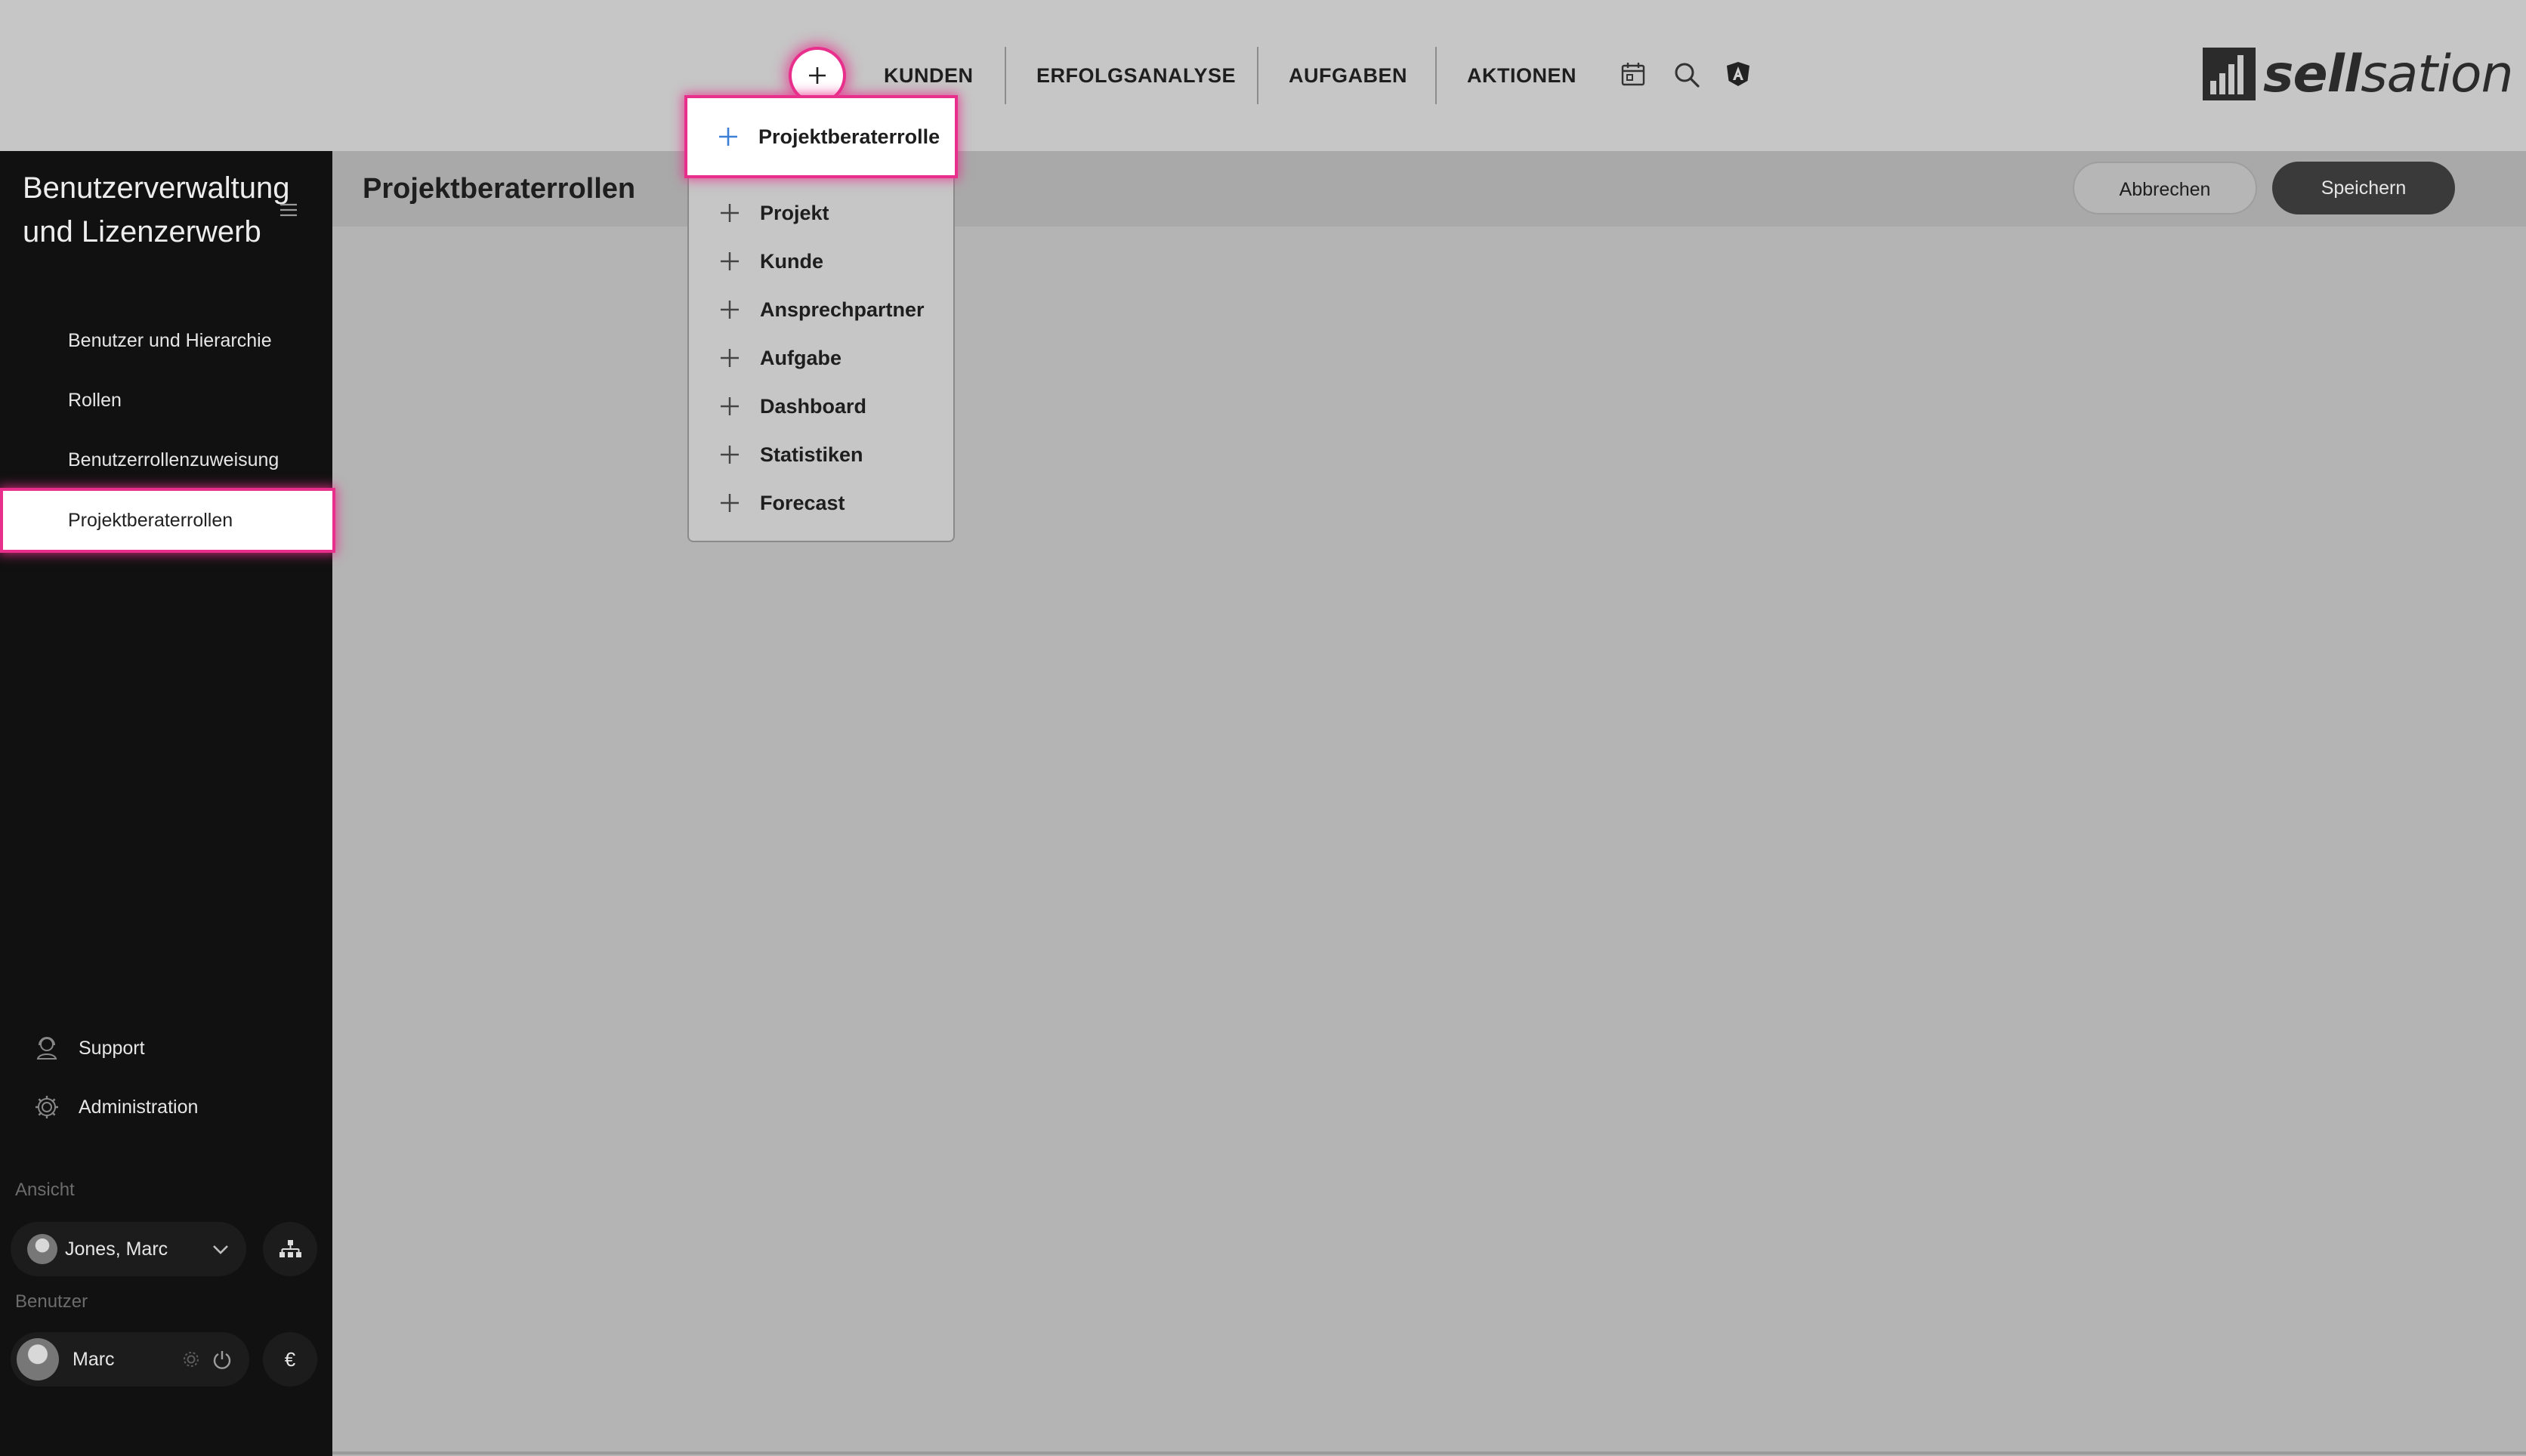  I want to click on dropdown-item-ansprechpartner: Ansprechpartner, so click(821, 309).